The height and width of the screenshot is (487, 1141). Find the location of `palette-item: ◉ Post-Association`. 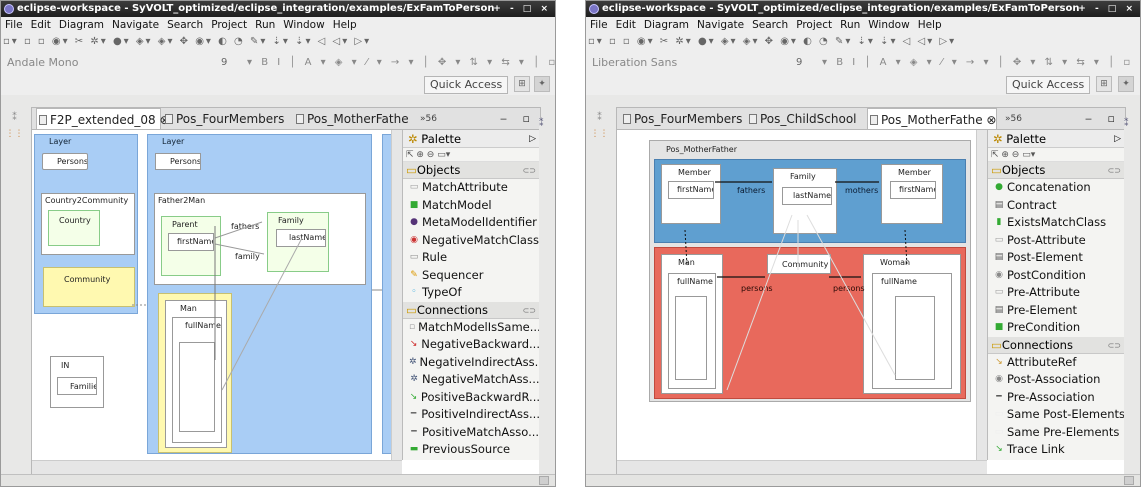

palette-item: ◉ Post-Association is located at coordinates (1056, 380).